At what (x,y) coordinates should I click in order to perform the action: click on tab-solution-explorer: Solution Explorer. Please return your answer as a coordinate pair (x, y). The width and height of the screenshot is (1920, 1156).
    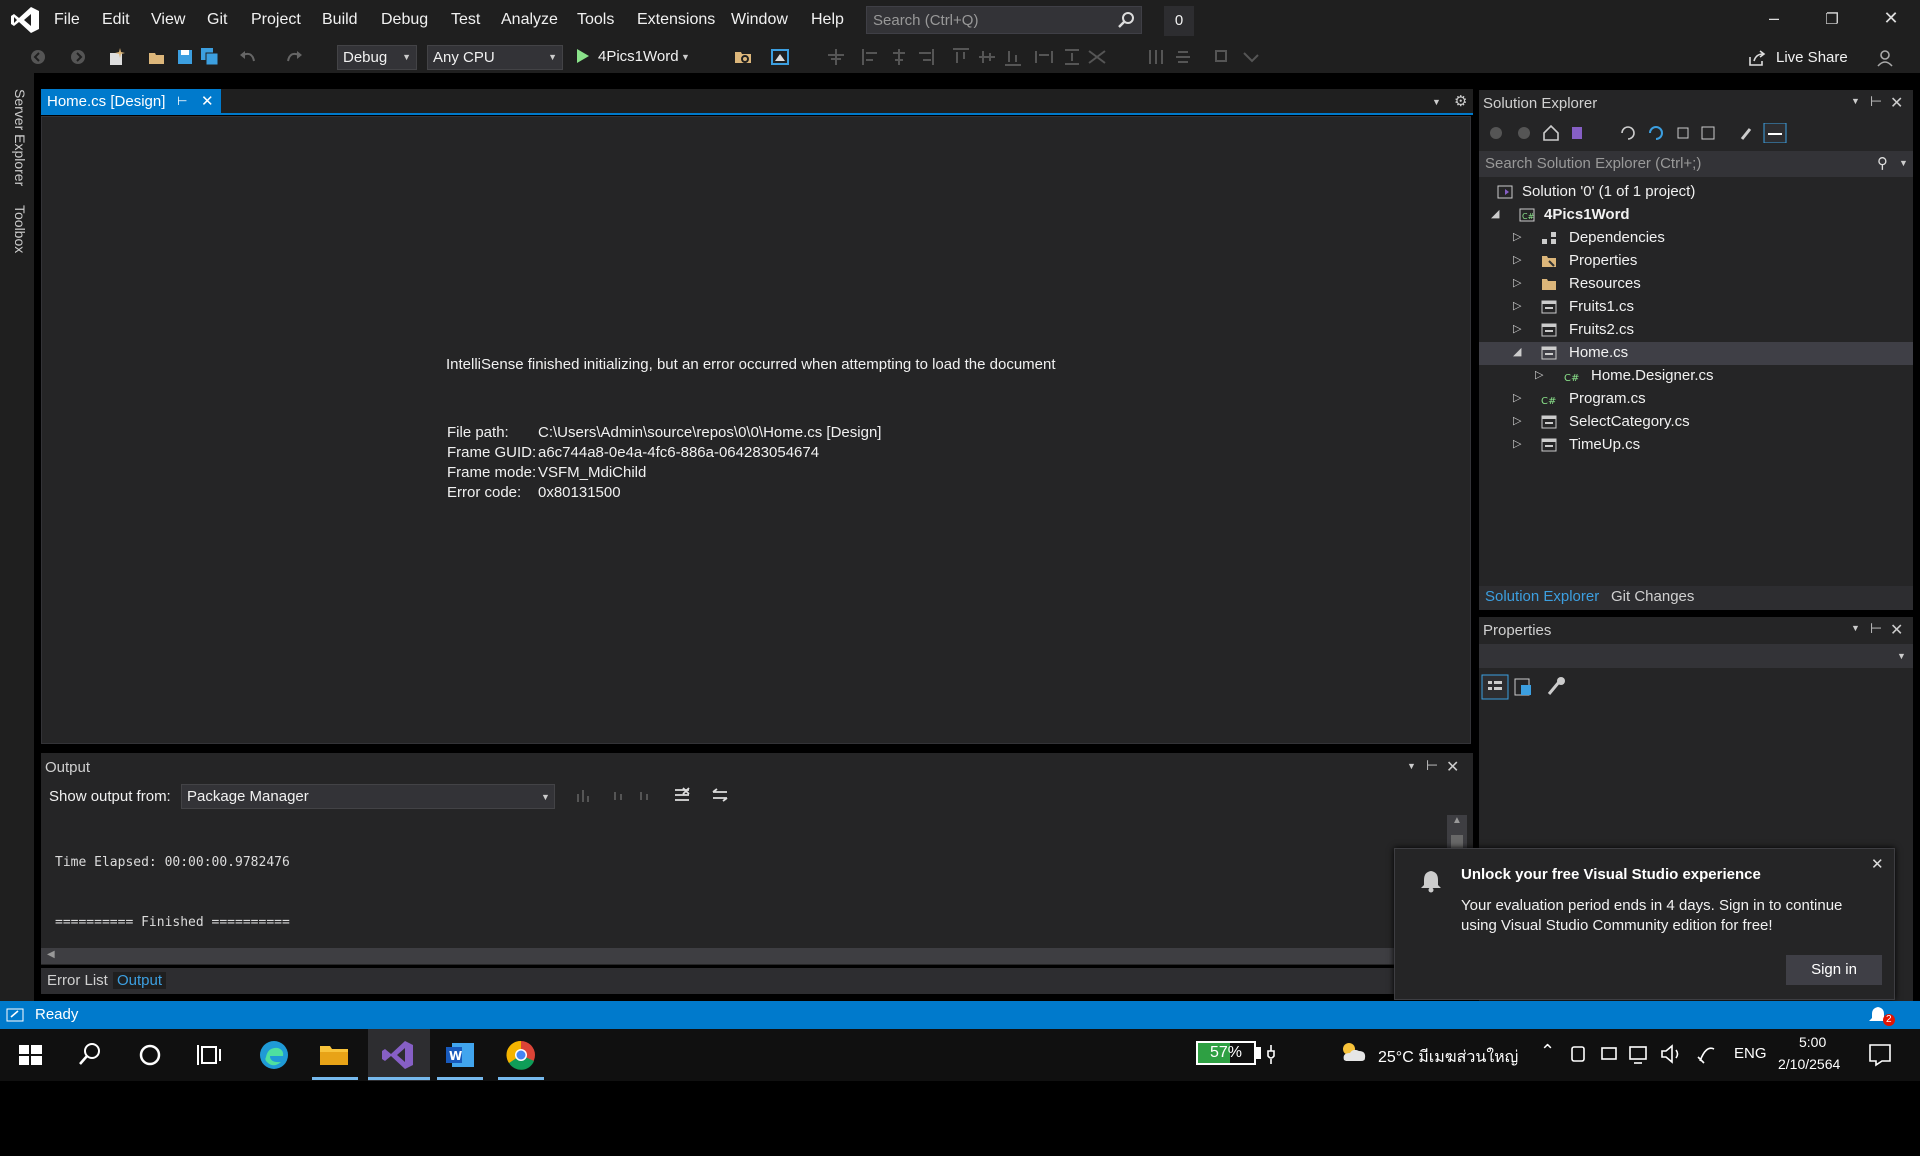
    Looking at the image, I should click on (1542, 596).